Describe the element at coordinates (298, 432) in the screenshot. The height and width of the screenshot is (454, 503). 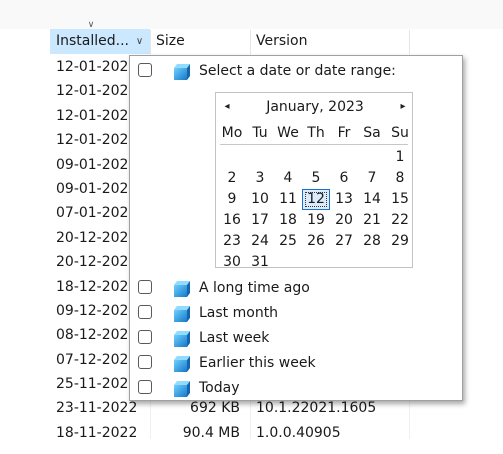
I see `version-cell: 1.0.0.40905` at that location.